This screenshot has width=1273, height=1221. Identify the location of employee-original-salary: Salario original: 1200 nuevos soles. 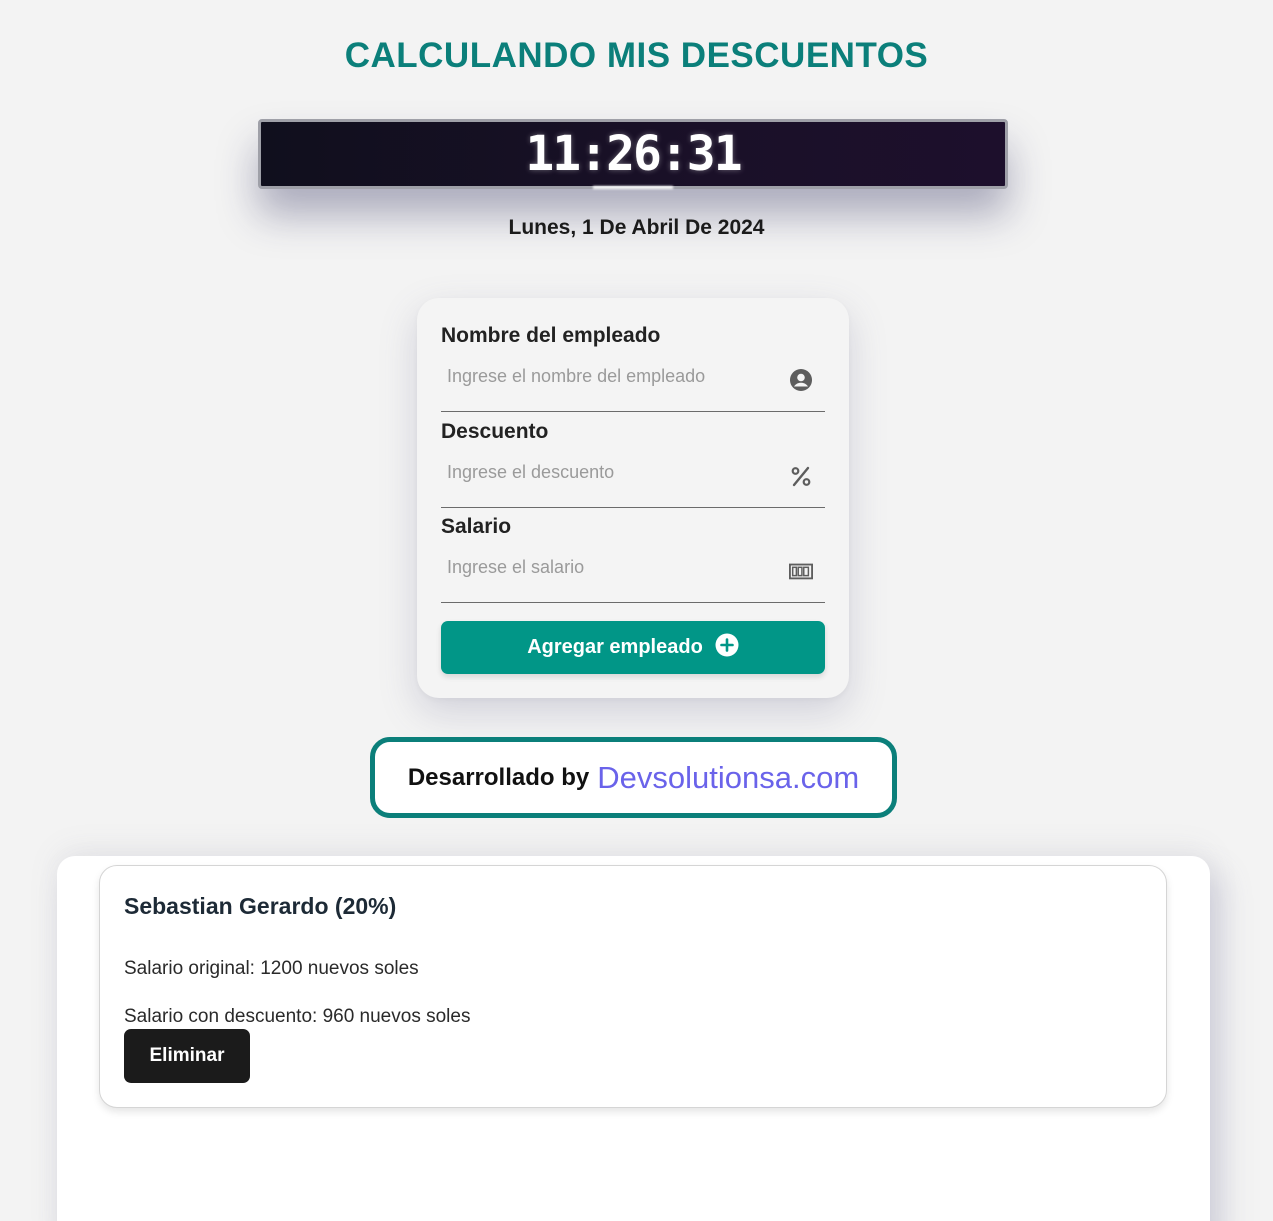
(271, 968).